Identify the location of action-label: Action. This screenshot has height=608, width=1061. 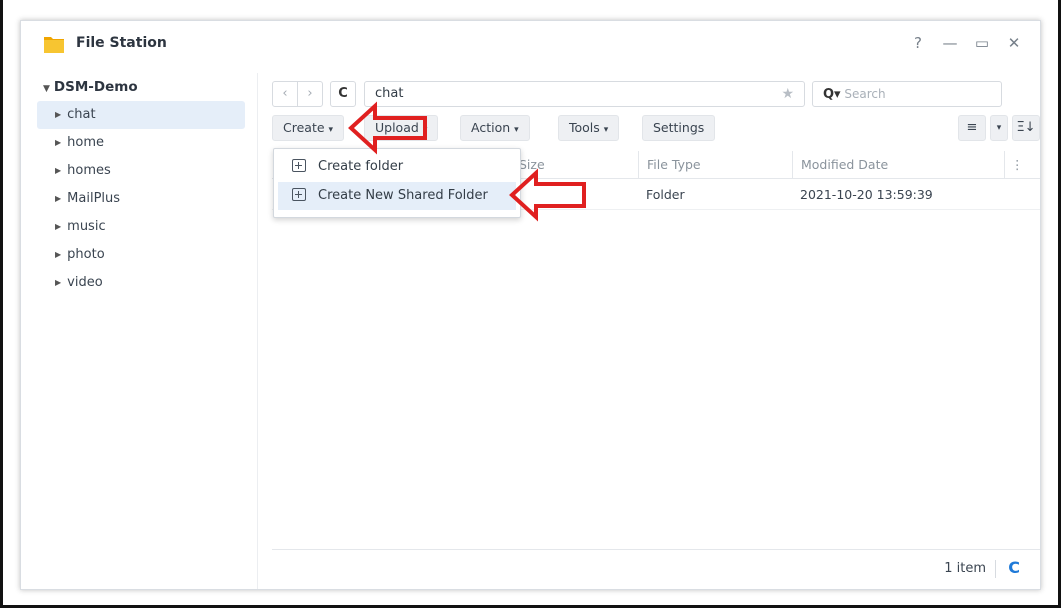
(491, 127).